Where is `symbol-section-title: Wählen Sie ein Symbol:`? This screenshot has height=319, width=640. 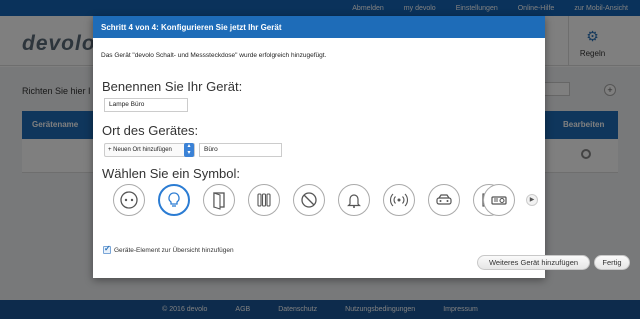 symbol-section-title: Wählen Sie ein Symbol: is located at coordinates (171, 173).